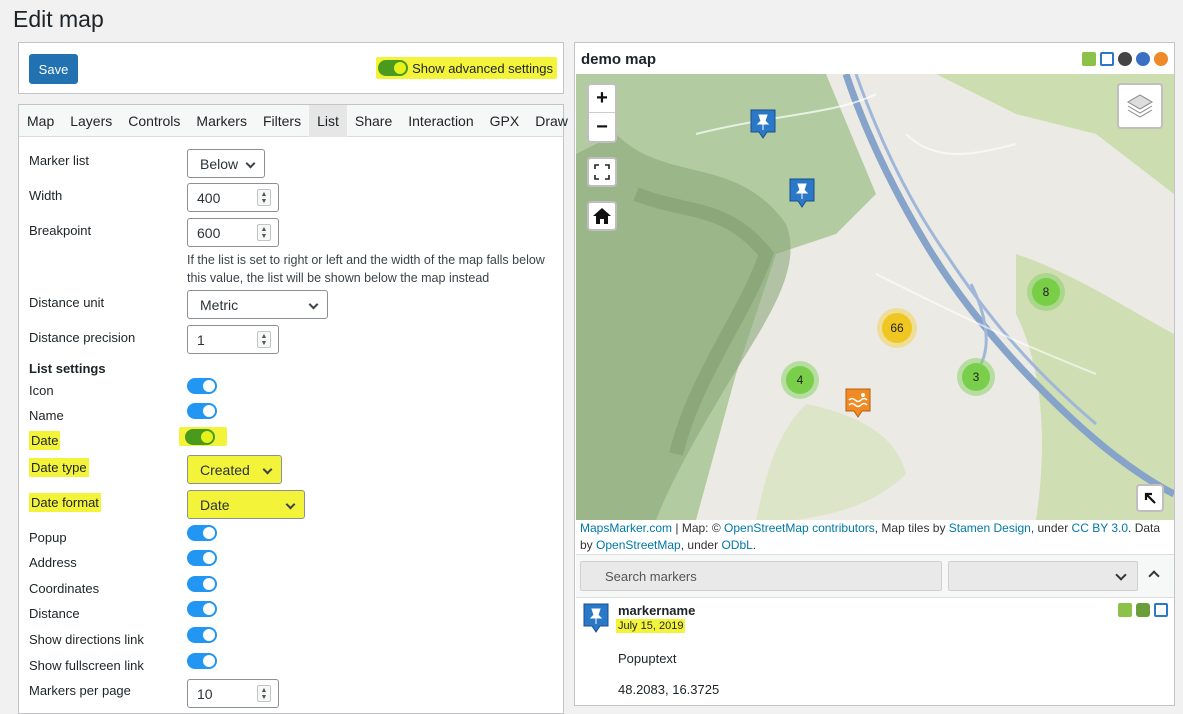 Image resolution: width=1183 pixels, height=714 pixels. What do you see at coordinates (202, 609) in the screenshot?
I see `distance-toggle` at bounding box center [202, 609].